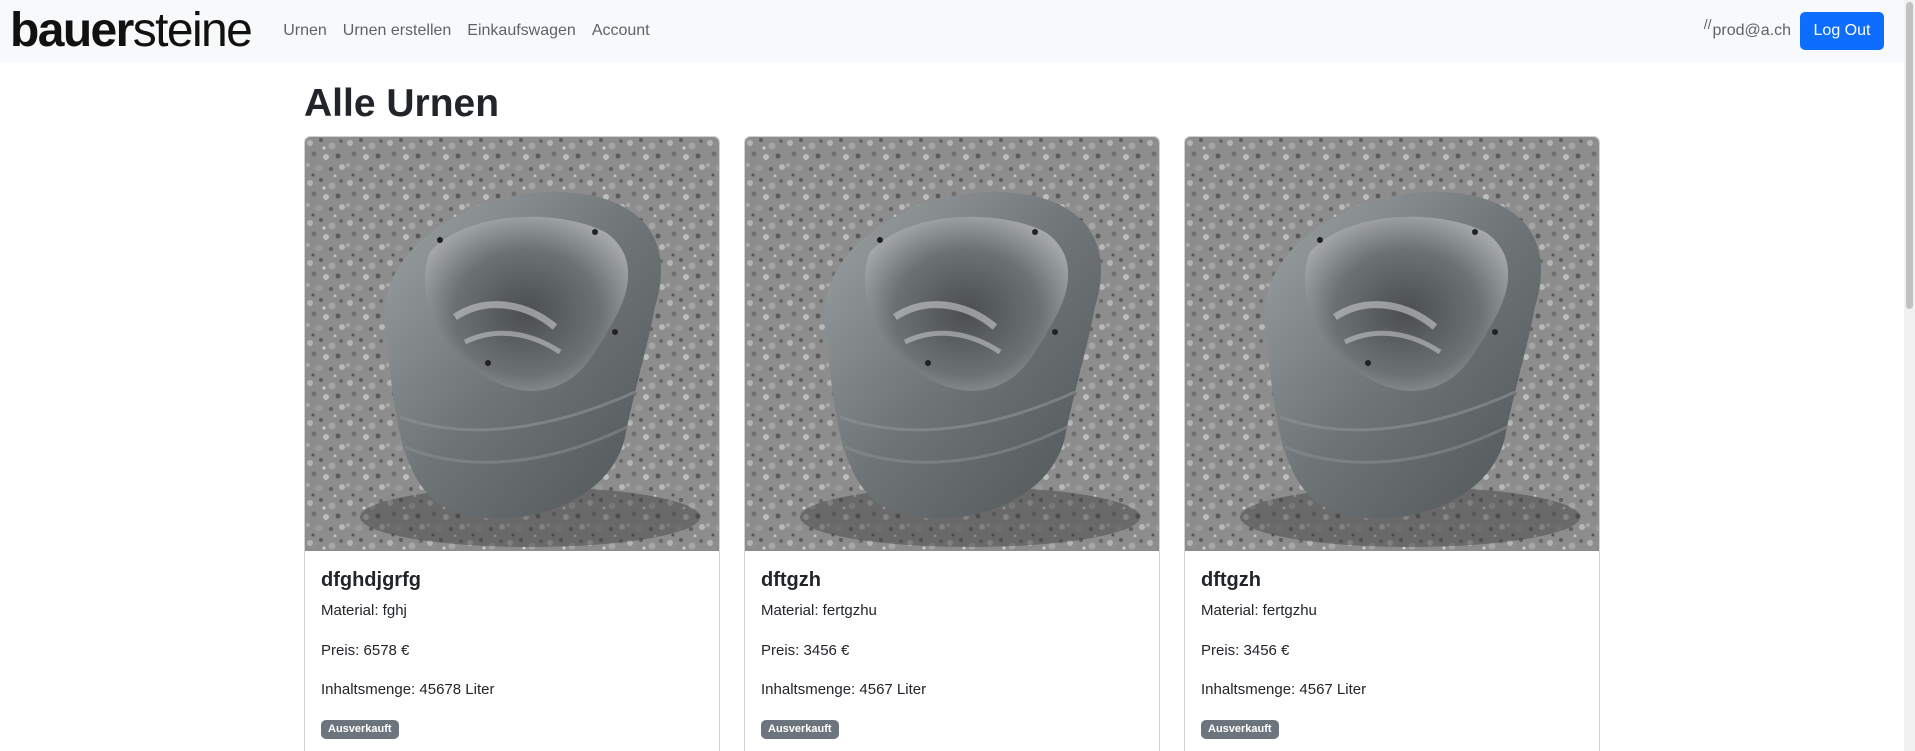  I want to click on logout-button: Log Out, so click(1842, 31).